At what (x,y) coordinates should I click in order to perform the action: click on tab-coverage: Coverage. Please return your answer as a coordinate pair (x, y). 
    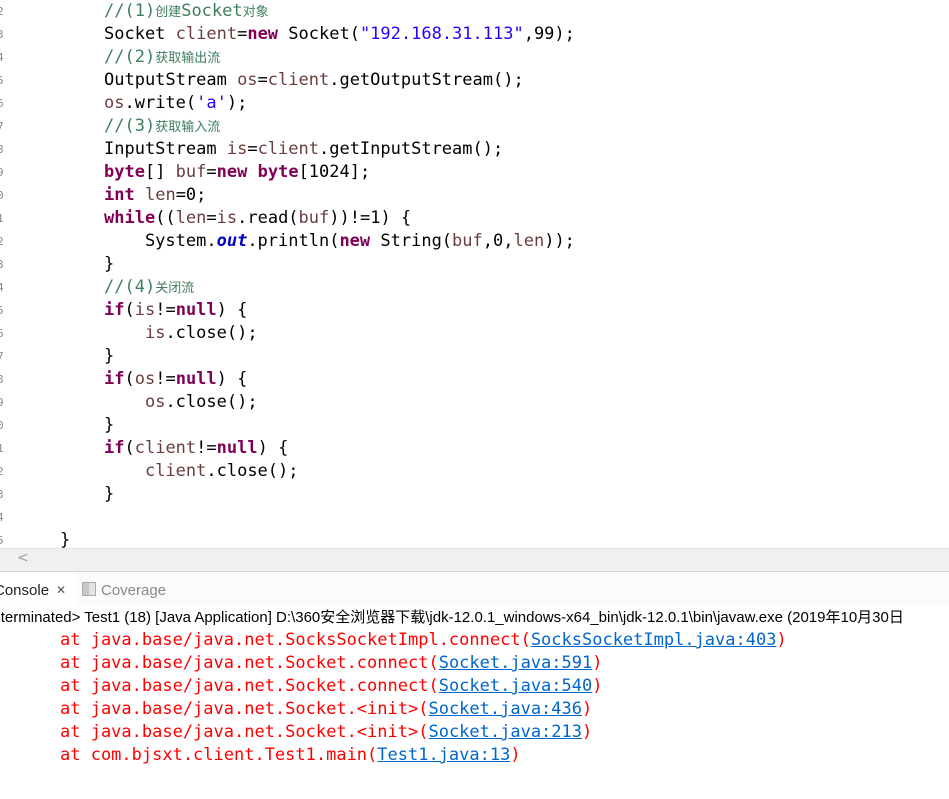
    Looking at the image, I should click on (124, 588).